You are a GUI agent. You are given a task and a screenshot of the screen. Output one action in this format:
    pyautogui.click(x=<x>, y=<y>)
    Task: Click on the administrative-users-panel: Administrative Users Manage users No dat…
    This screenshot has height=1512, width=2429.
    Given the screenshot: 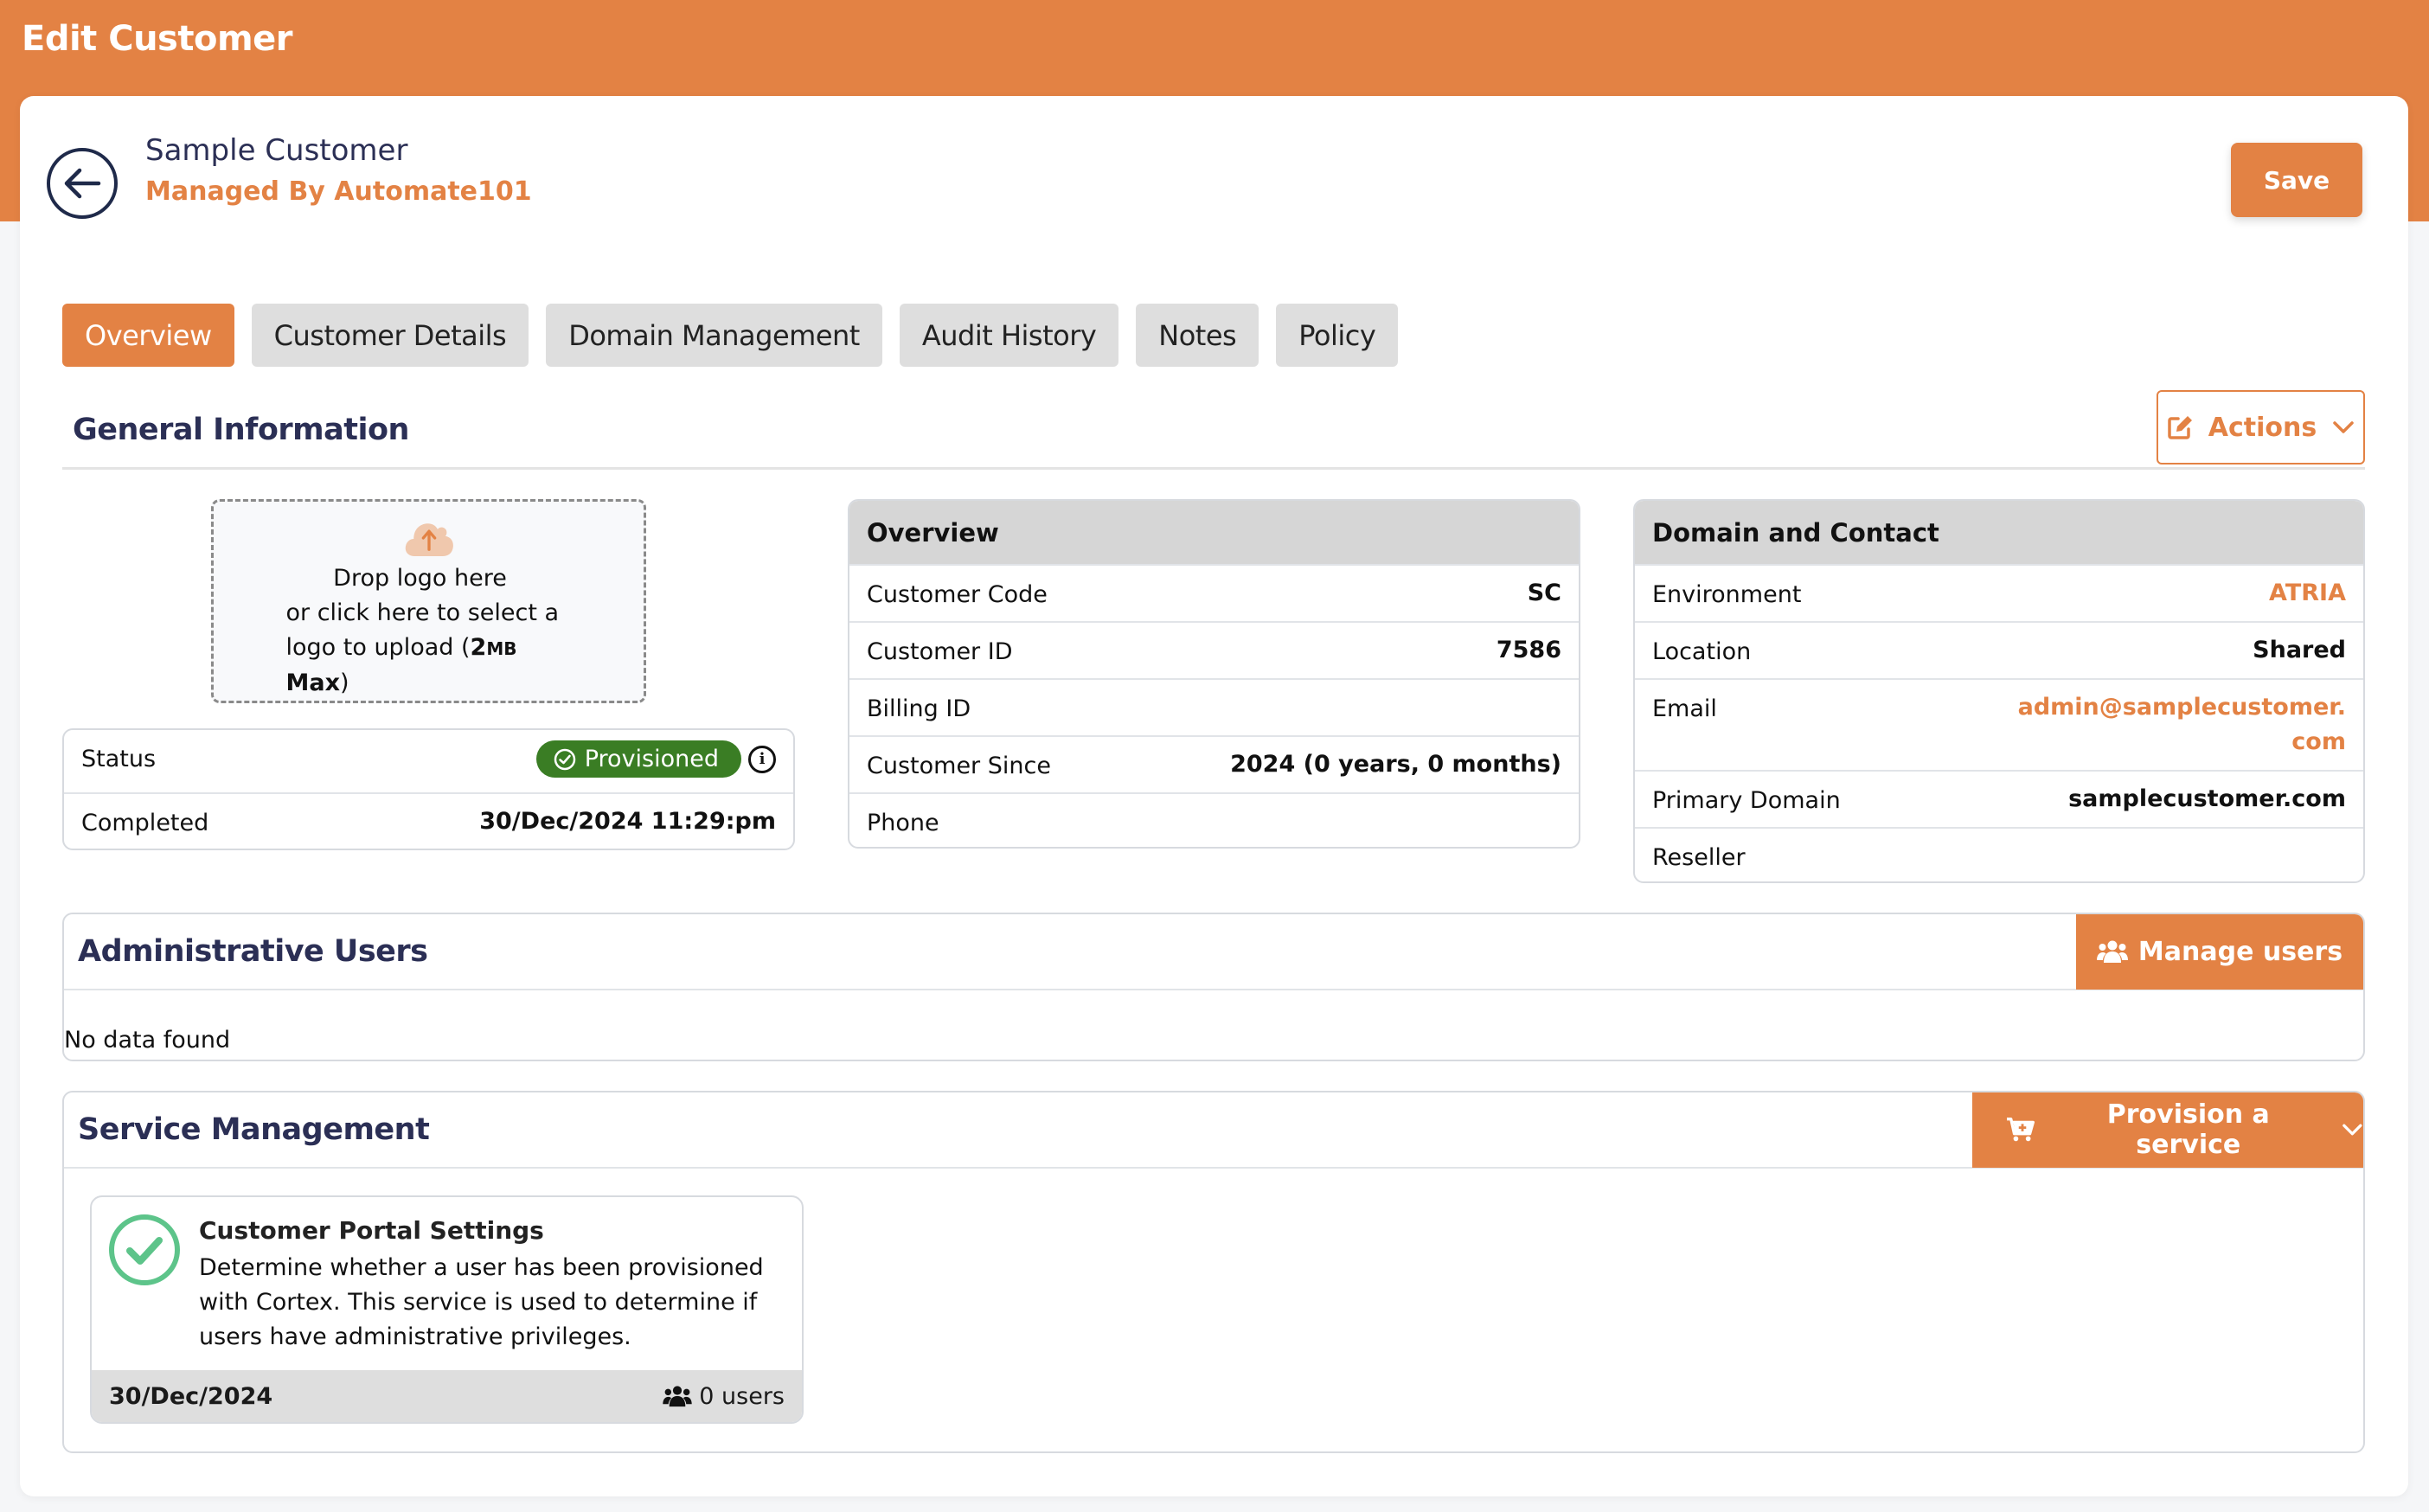 What is the action you would take?
    pyautogui.click(x=1213, y=987)
    